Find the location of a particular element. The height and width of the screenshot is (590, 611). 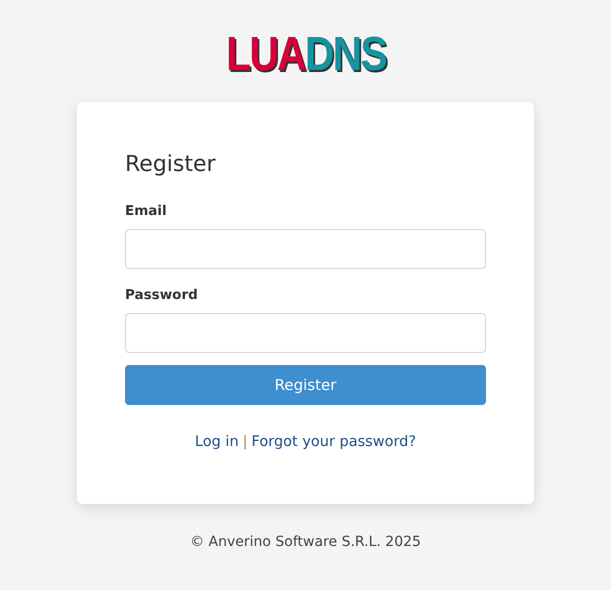

register-button: Register is located at coordinates (305, 385).